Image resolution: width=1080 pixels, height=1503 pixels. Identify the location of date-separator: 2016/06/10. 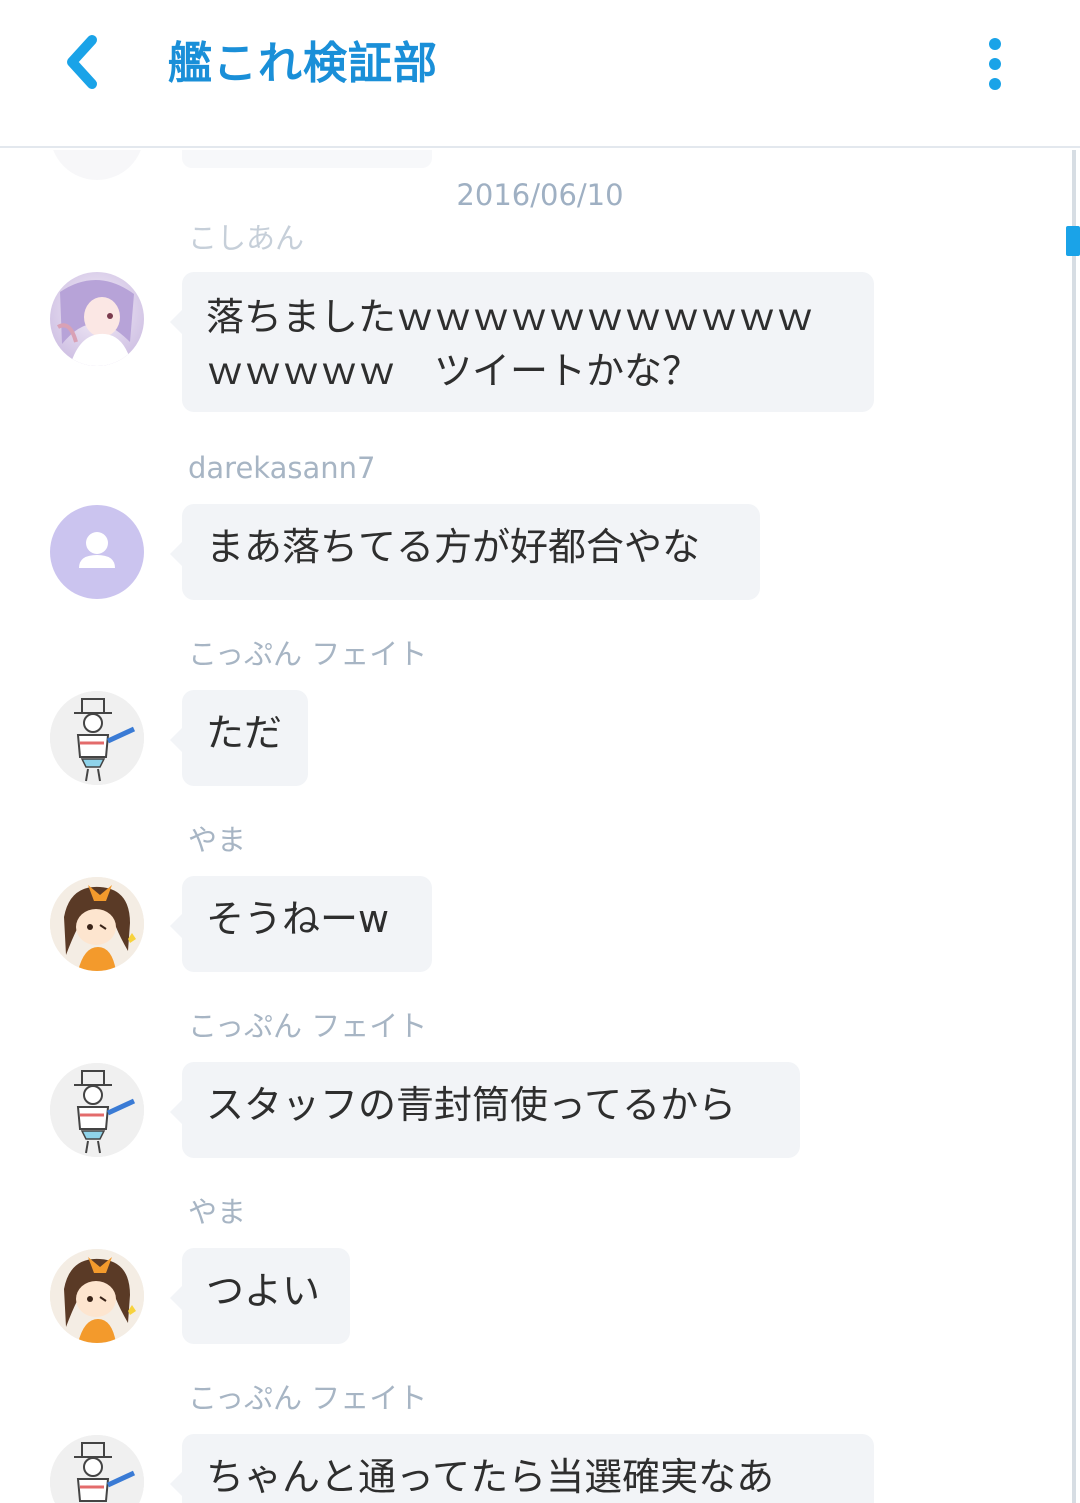
(540, 195).